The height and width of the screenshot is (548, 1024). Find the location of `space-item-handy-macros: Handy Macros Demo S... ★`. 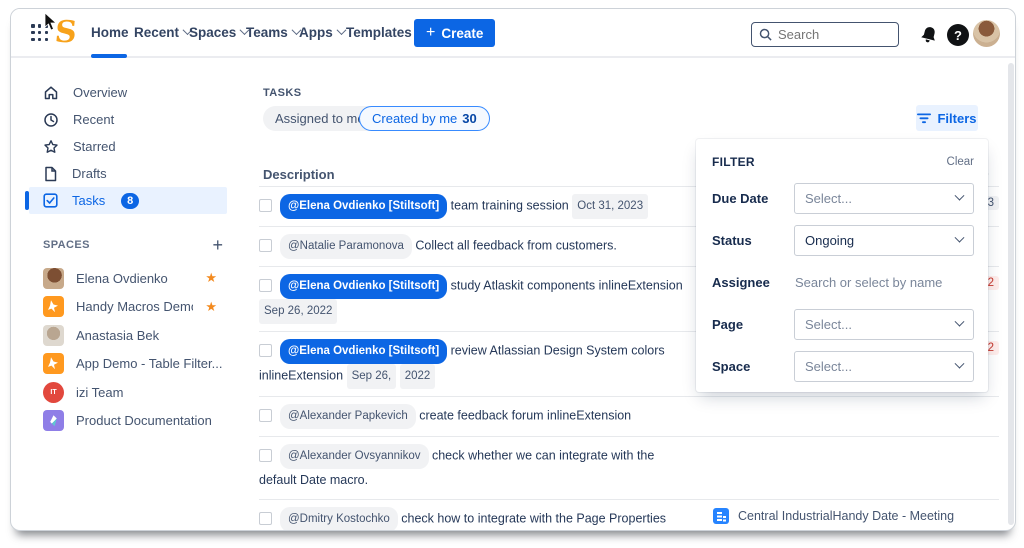

space-item-handy-macros: Handy Macros Demo S... ★ is located at coordinates (128, 307).